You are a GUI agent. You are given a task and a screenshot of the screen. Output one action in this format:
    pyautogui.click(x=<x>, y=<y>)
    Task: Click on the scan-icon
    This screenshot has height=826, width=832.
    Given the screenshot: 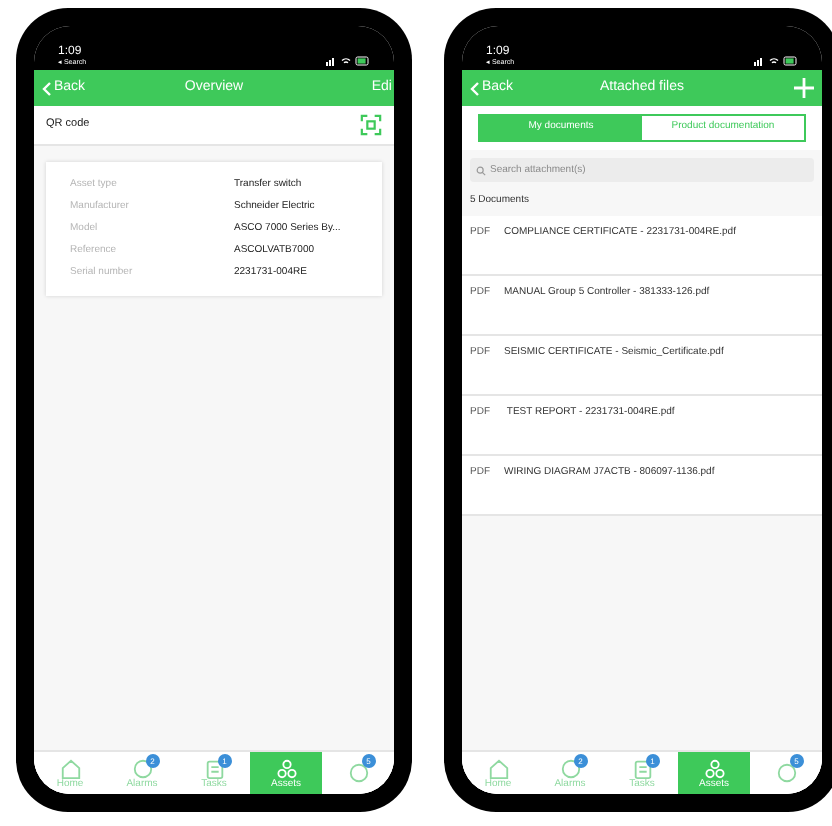 What is the action you would take?
    pyautogui.click(x=371, y=125)
    